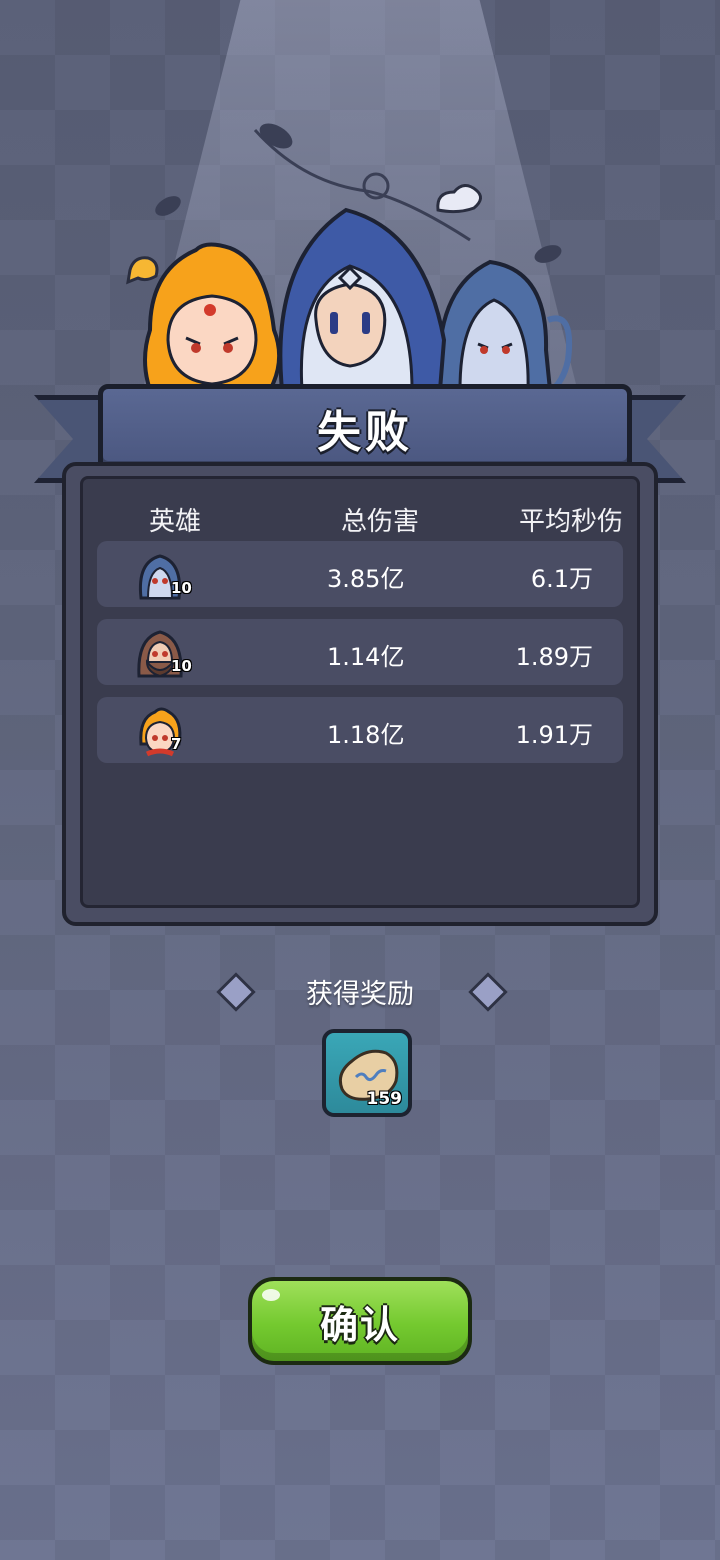 The image size is (720, 1560). Describe the element at coordinates (571, 522) in the screenshot. I see `header-avg-dps: 平均秒伤` at that location.